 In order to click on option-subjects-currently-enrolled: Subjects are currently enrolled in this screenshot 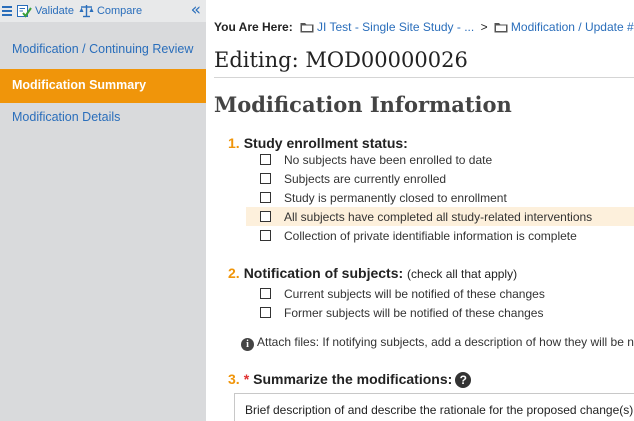, I will do `click(440, 178)`.